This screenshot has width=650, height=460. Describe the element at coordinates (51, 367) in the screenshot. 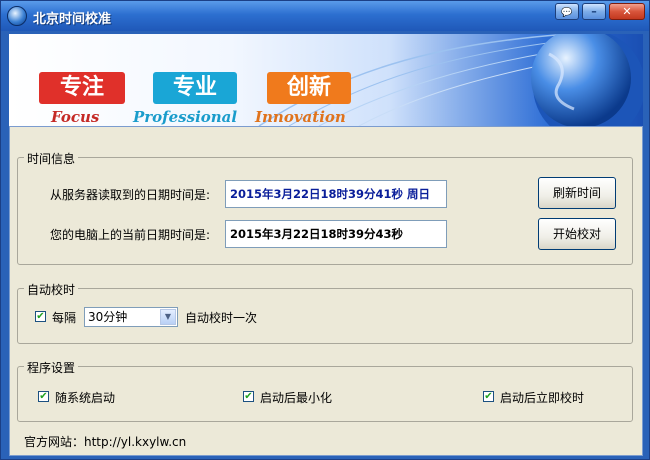

I see `program-settings-title: 程序设置` at that location.